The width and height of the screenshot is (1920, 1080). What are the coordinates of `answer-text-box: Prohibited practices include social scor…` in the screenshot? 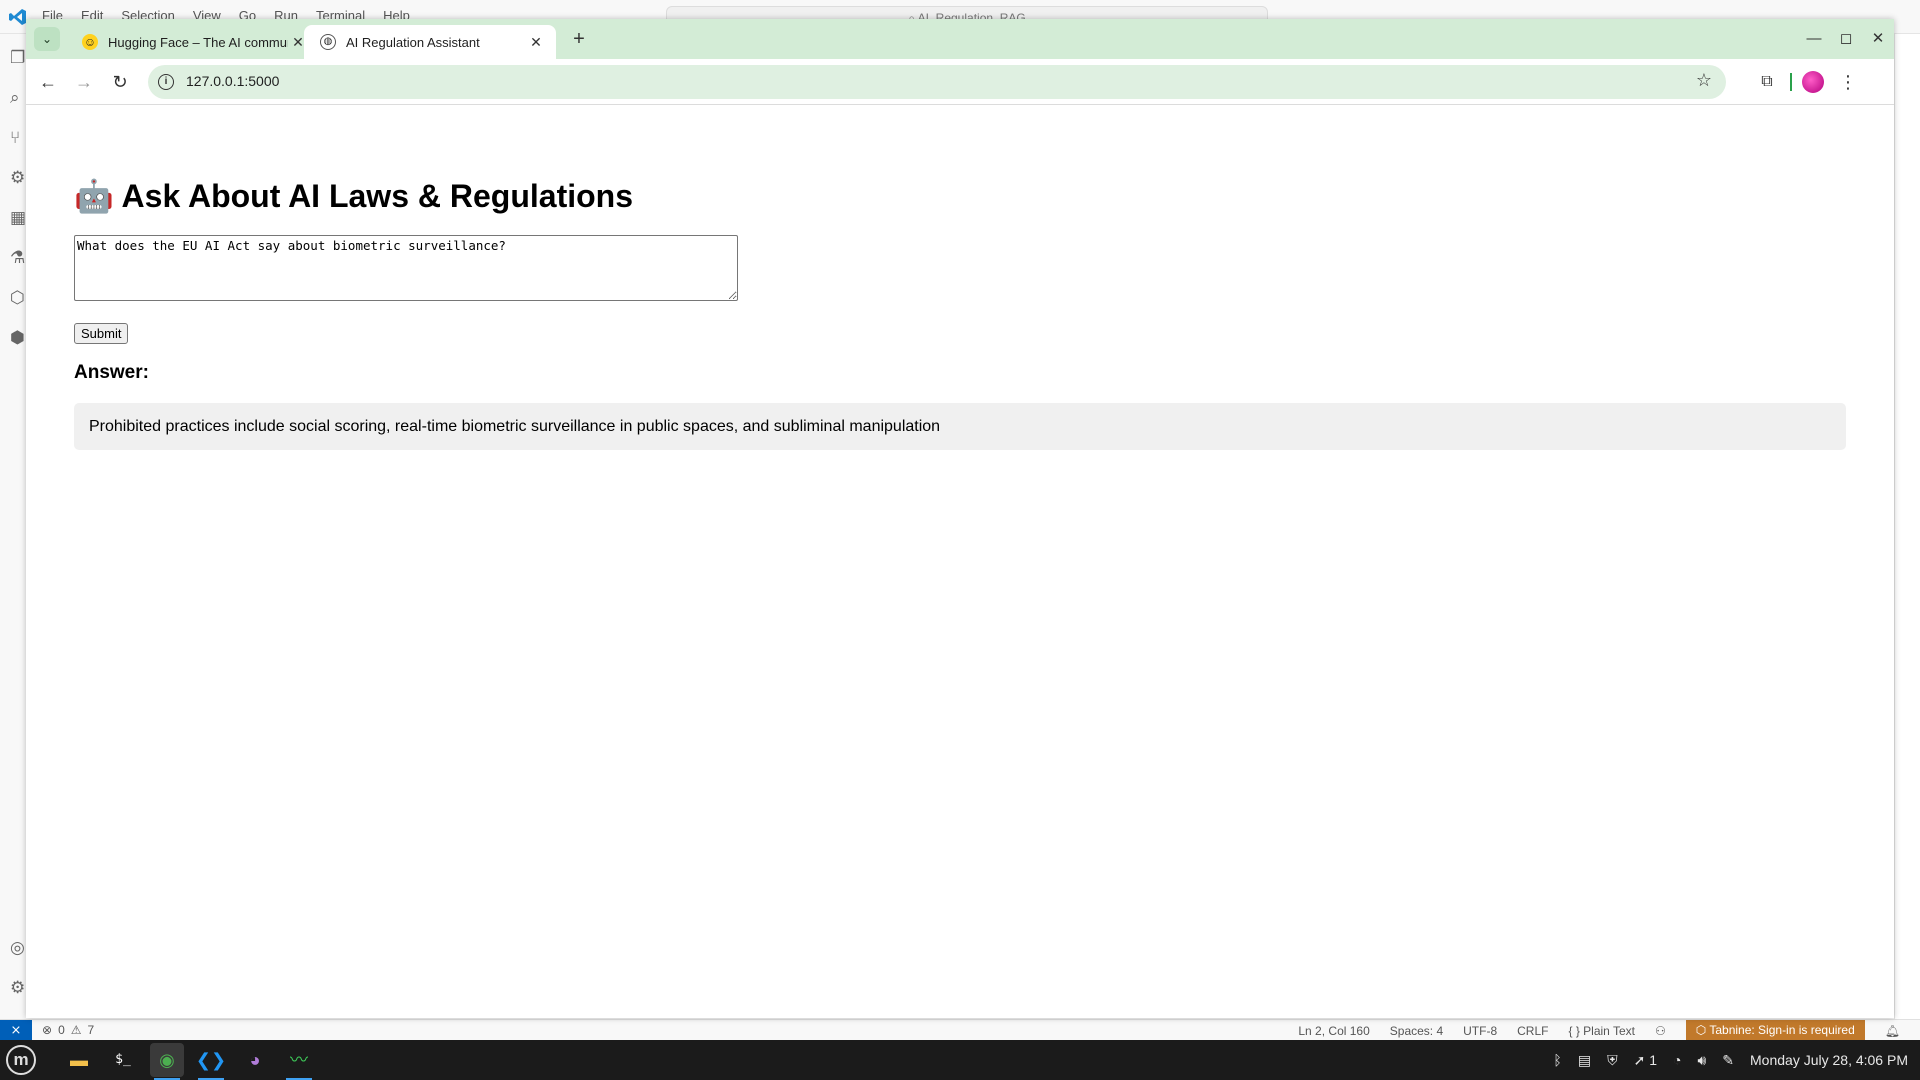 It's located at (960, 426).